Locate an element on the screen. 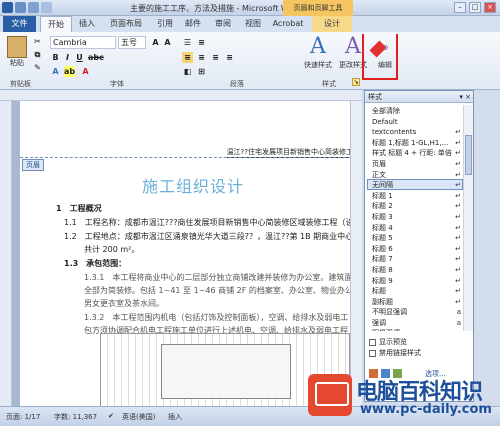 This screenshot has width=500, height=426. underline-icon: U is located at coordinates (79, 57).